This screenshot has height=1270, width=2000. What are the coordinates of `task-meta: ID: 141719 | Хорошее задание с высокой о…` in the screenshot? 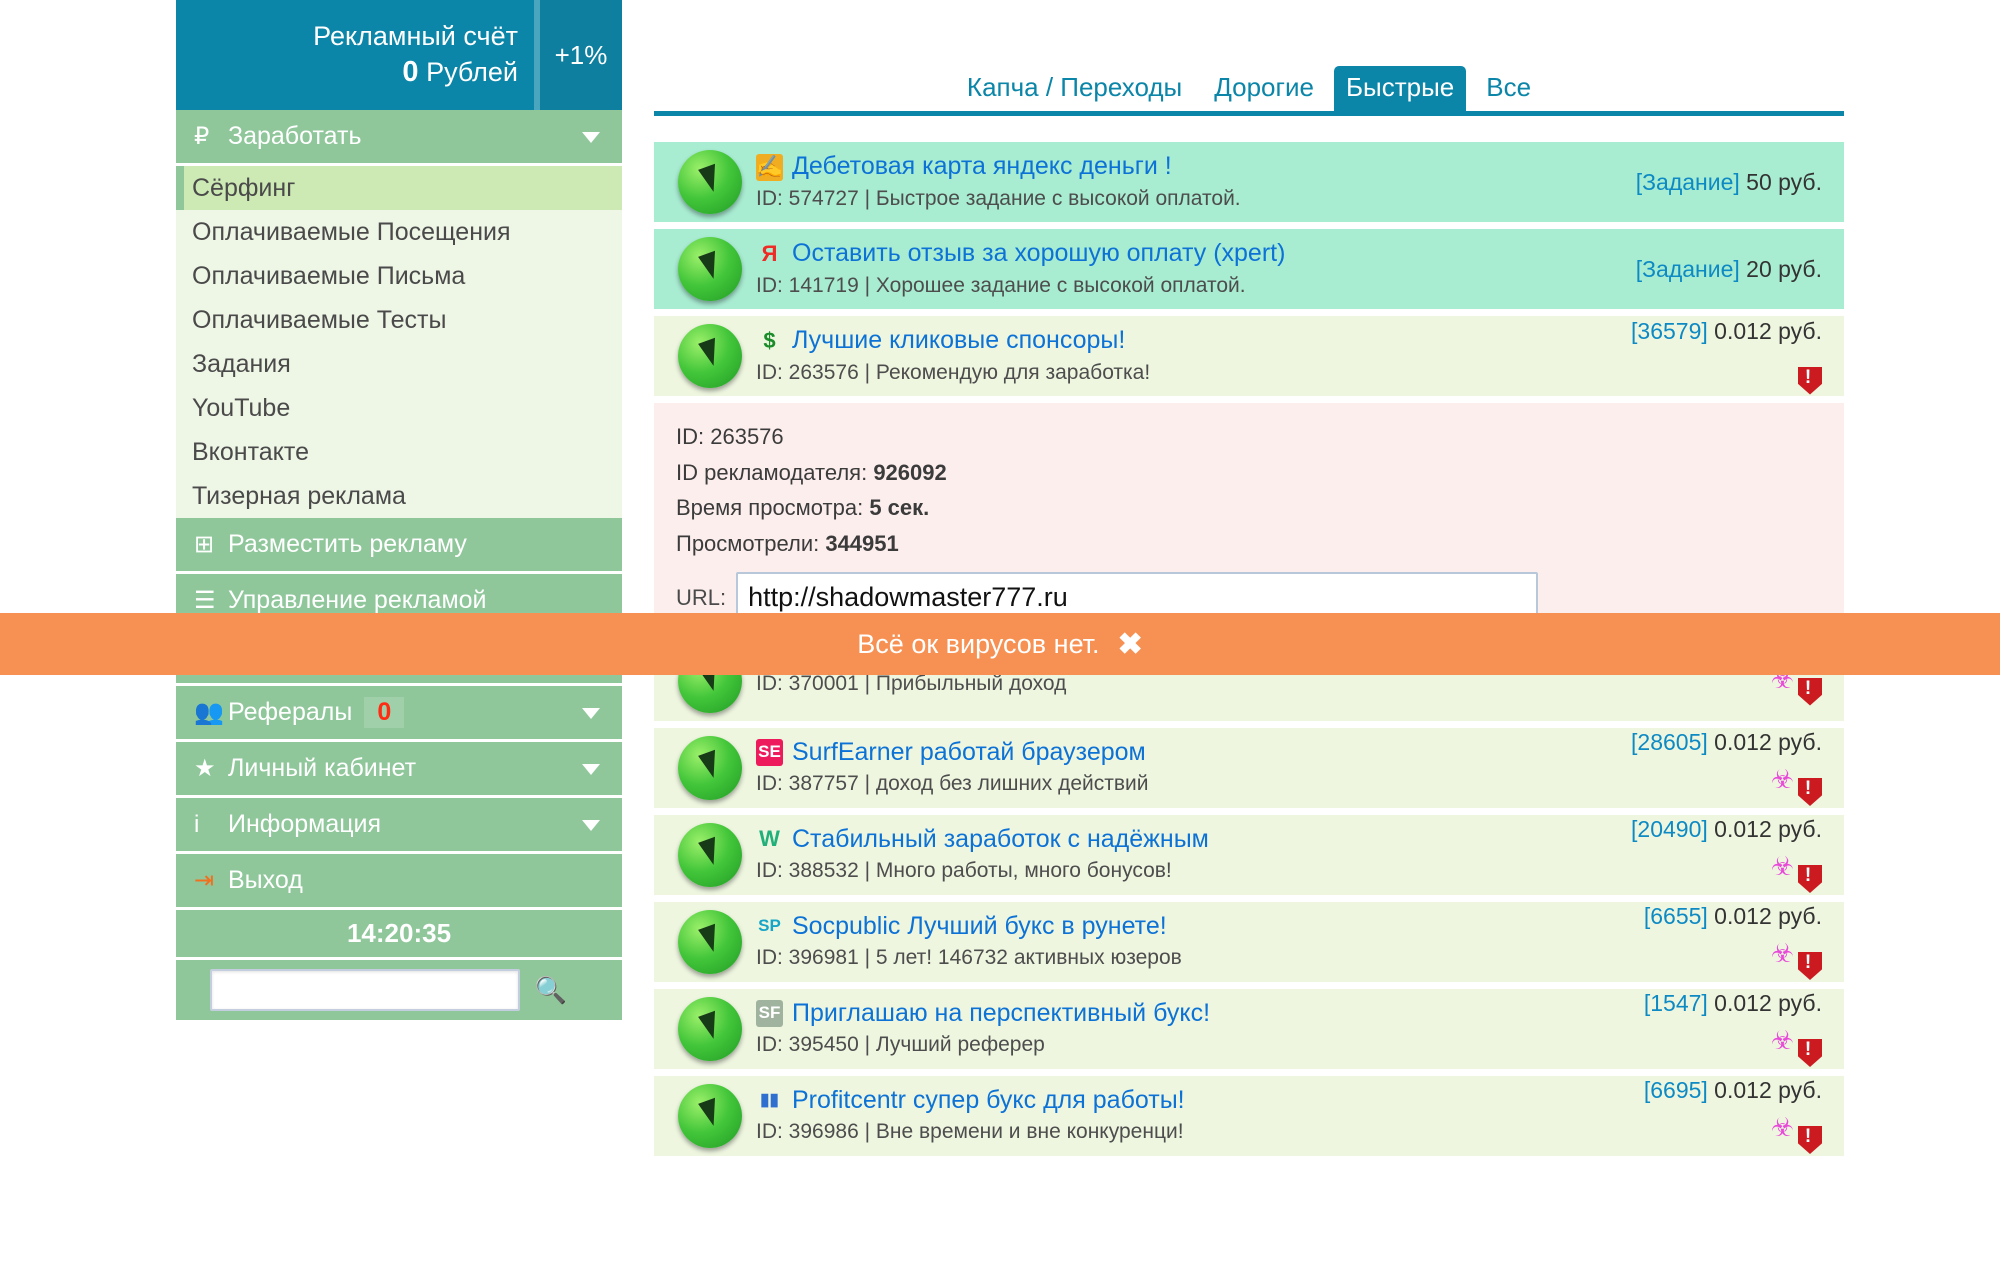 It's located at (1001, 285).